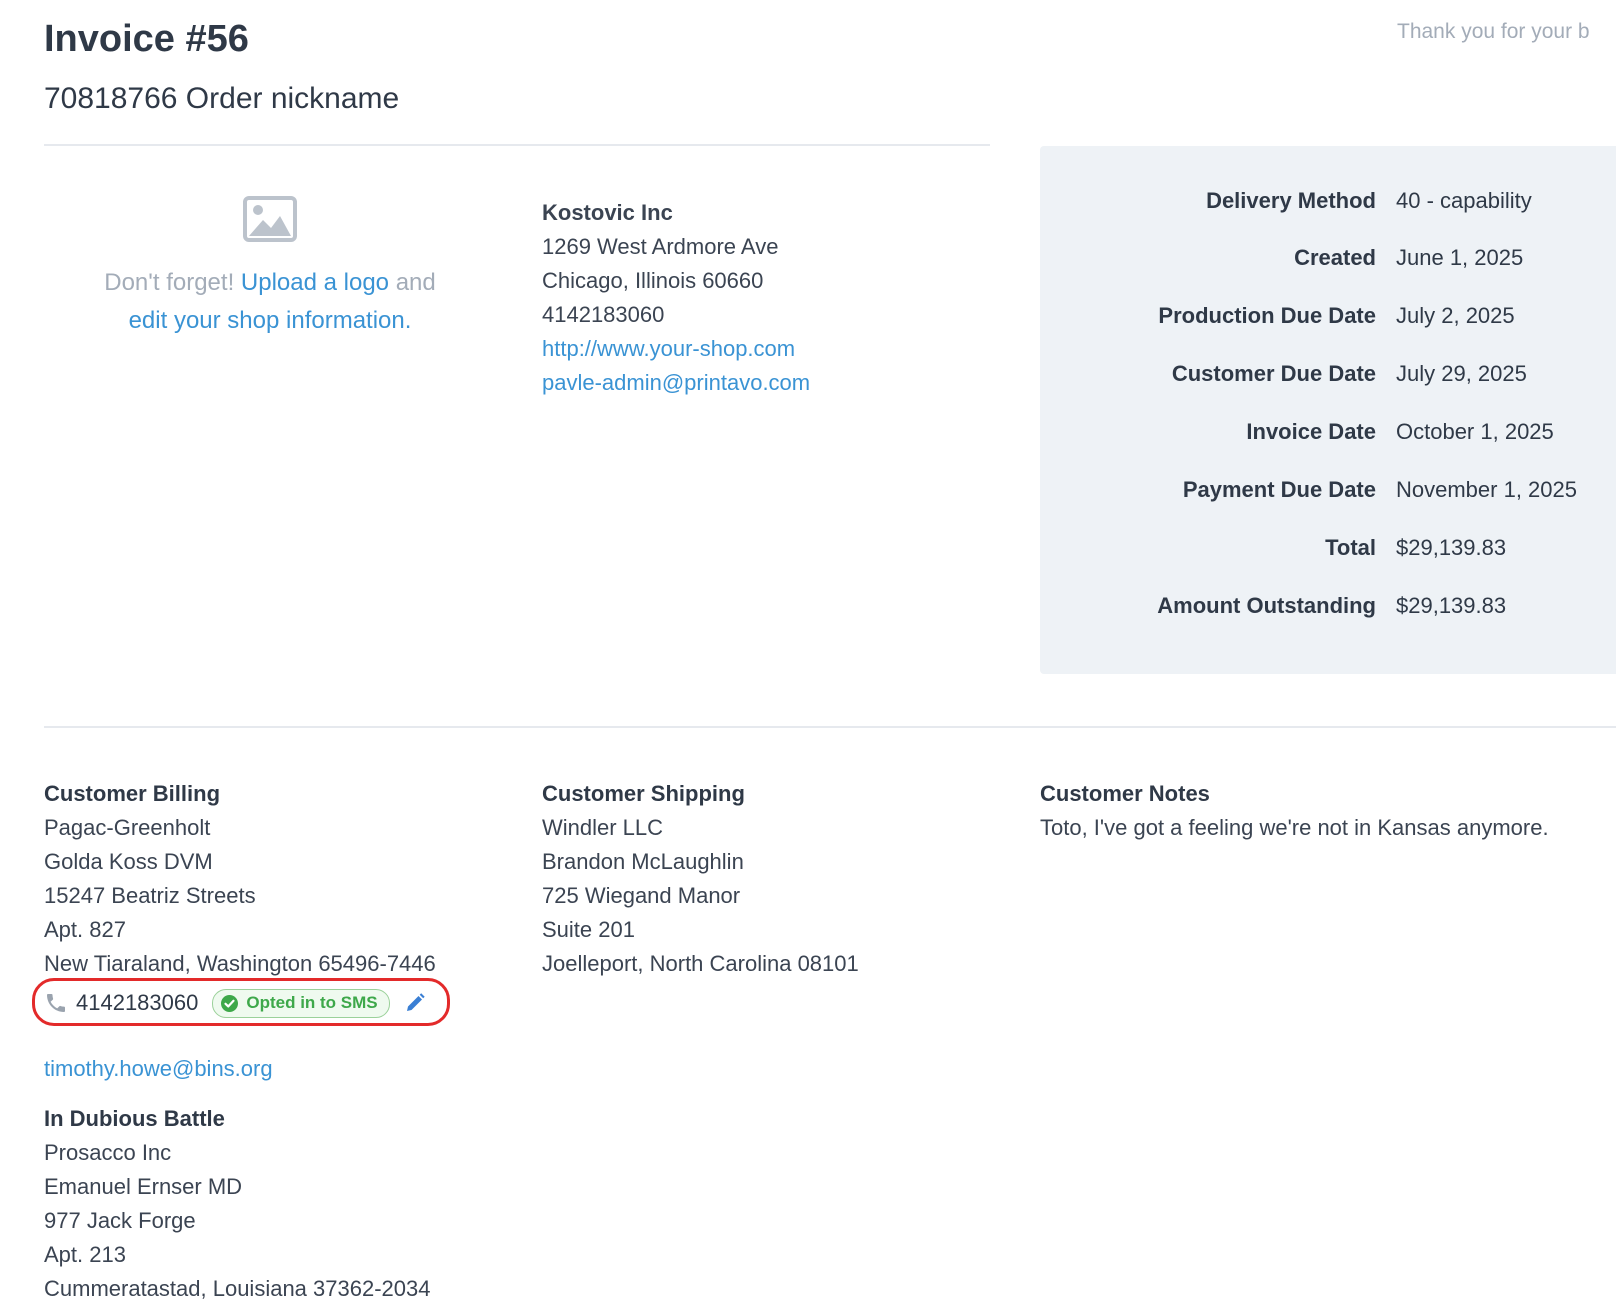 Image resolution: width=1616 pixels, height=1306 pixels. I want to click on summary-label: Production Due Date, so click(1267, 315).